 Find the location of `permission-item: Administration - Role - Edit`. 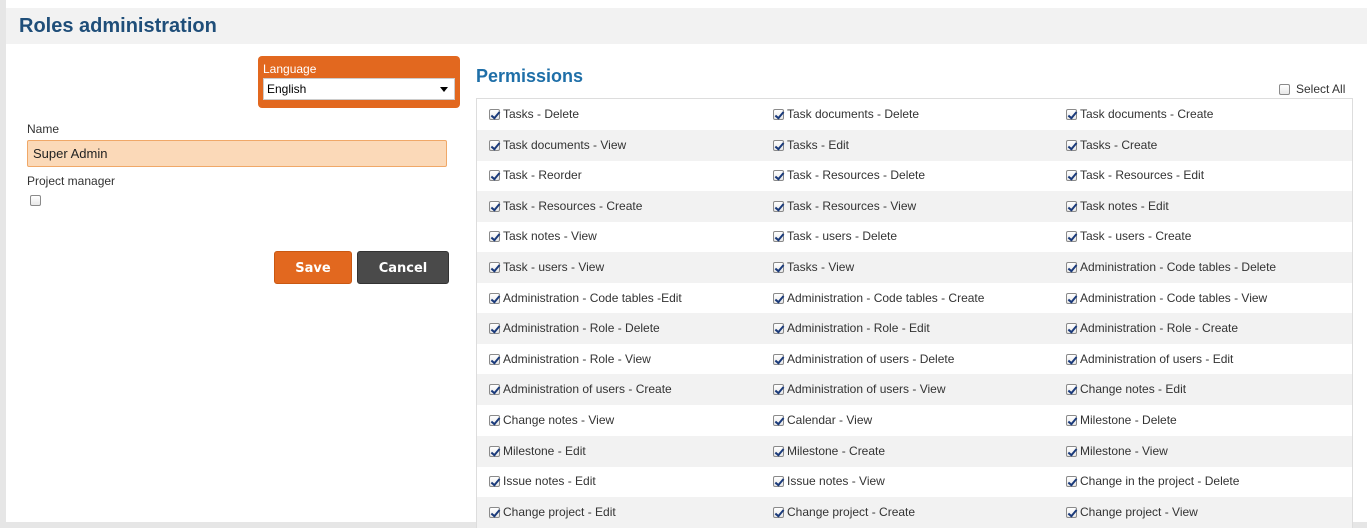

permission-item: Administration - Role - Edit is located at coordinates (851, 328).